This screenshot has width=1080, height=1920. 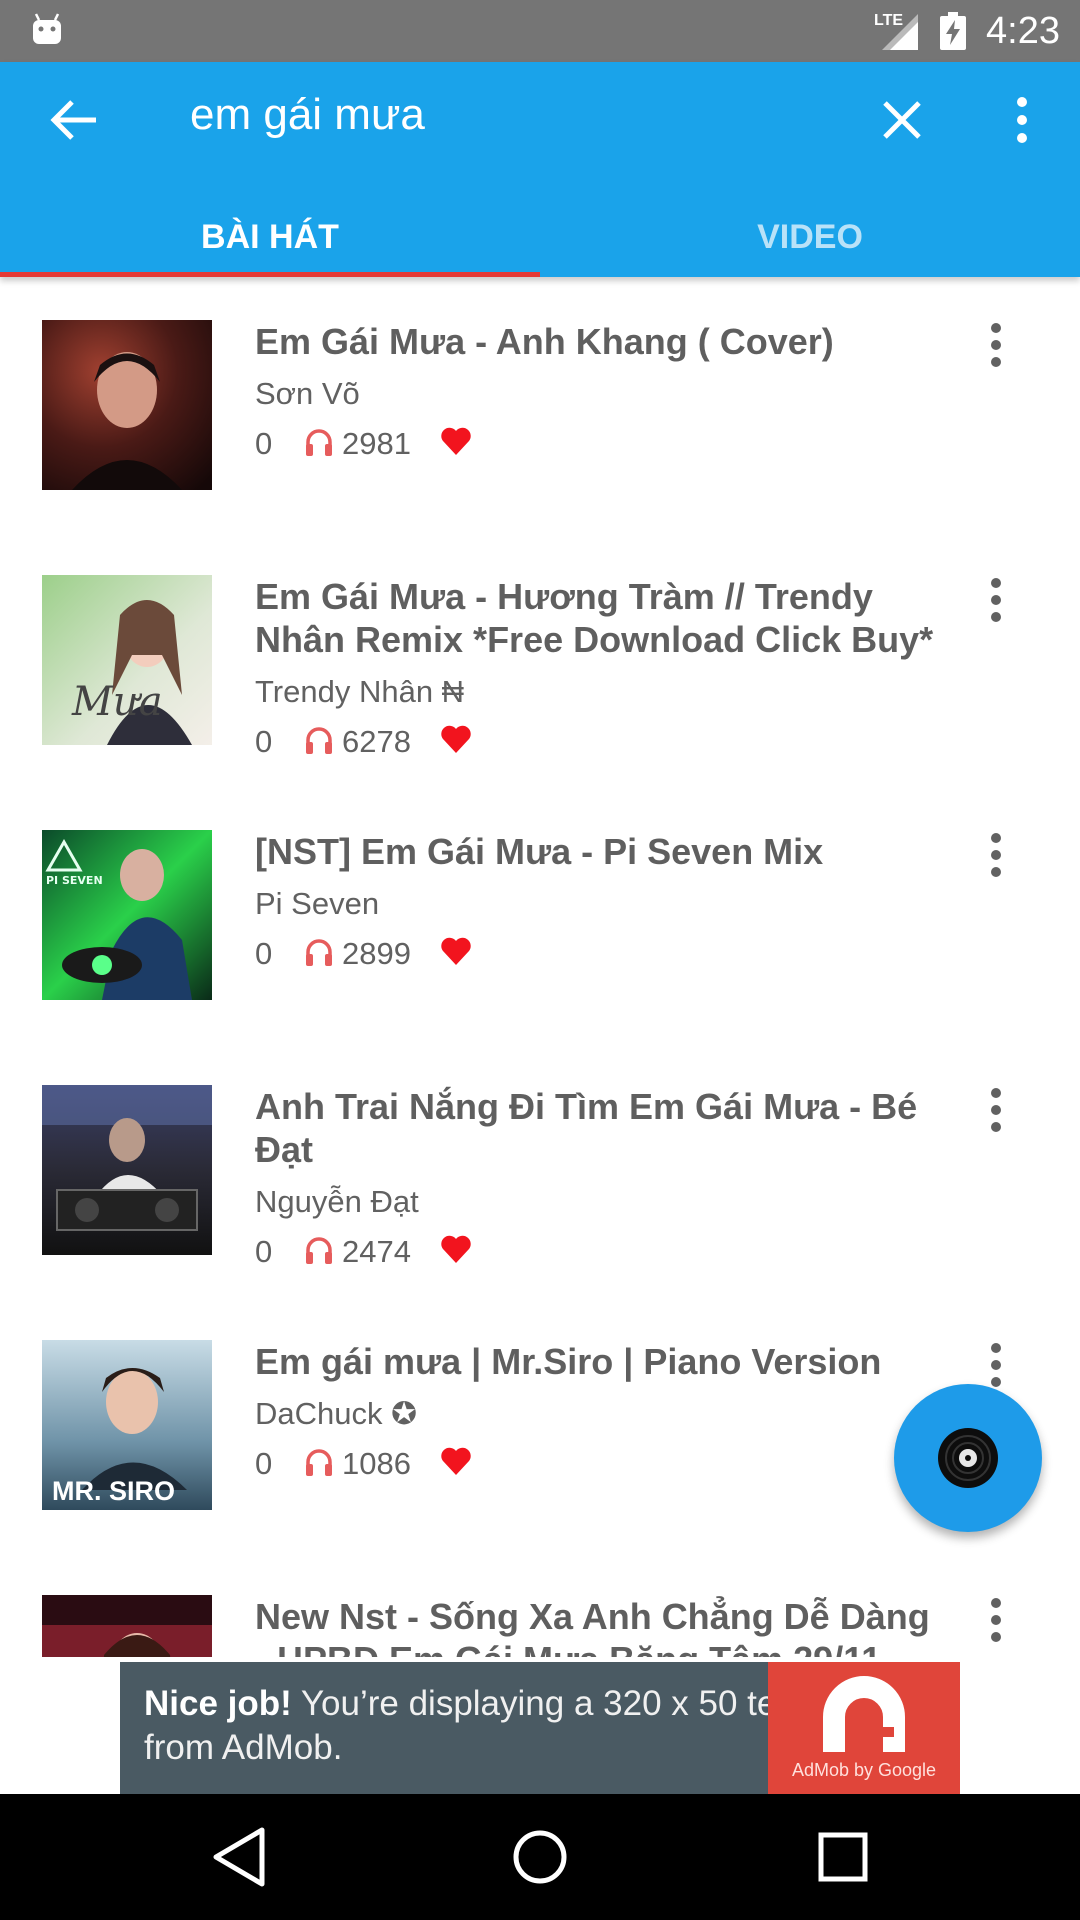 What do you see at coordinates (600, 851) in the screenshot?
I see `song-title: [NST] Em Gái Mưa - Pi Seven Mix` at bounding box center [600, 851].